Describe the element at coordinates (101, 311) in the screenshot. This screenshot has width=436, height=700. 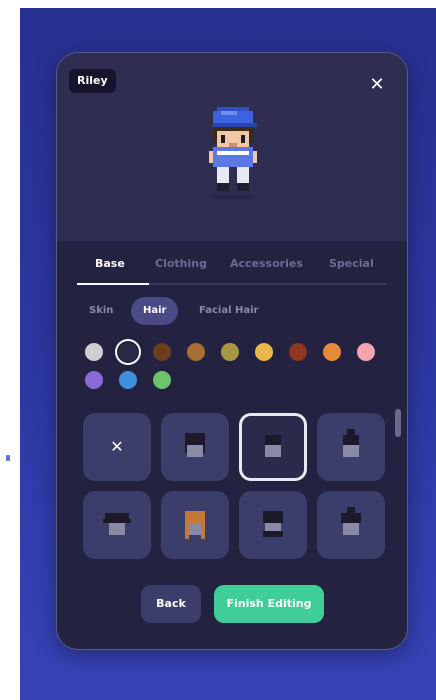
I see `subtab-skin: Skin` at that location.